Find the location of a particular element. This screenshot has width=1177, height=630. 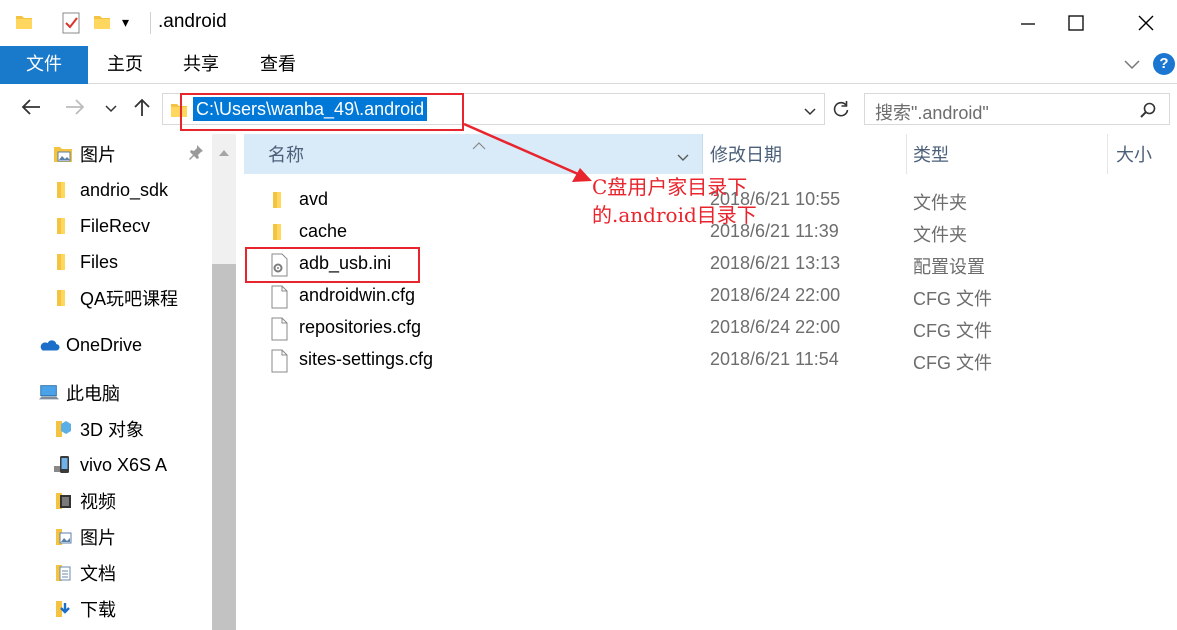

annotation-arrow is located at coordinates (527, 152).